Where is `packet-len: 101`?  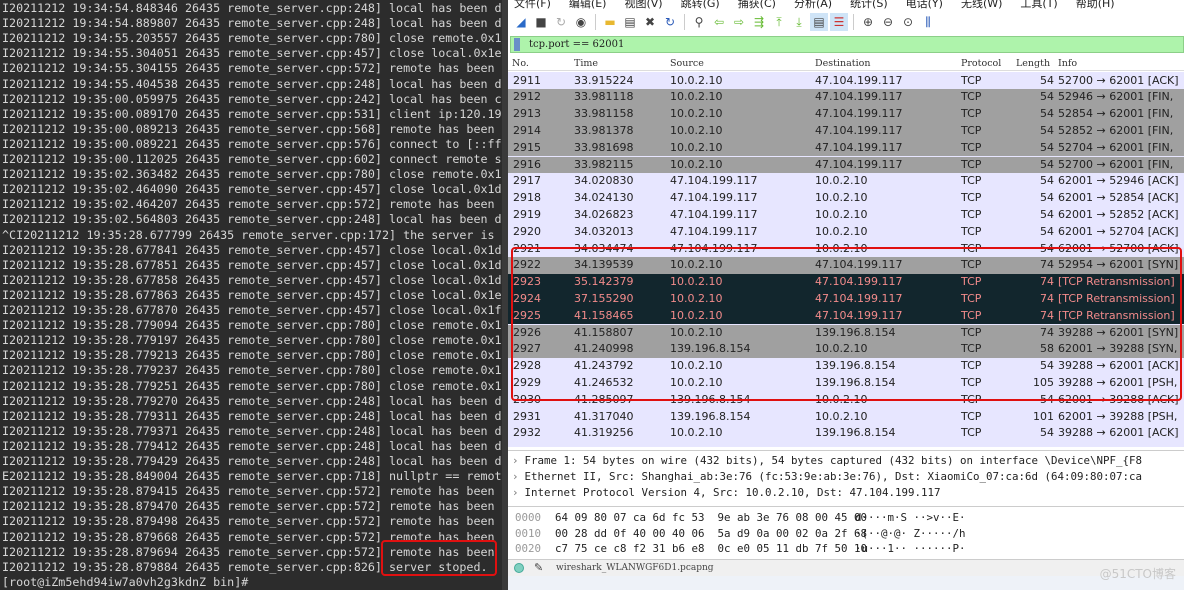 packet-len: 101 is located at coordinates (1043, 416).